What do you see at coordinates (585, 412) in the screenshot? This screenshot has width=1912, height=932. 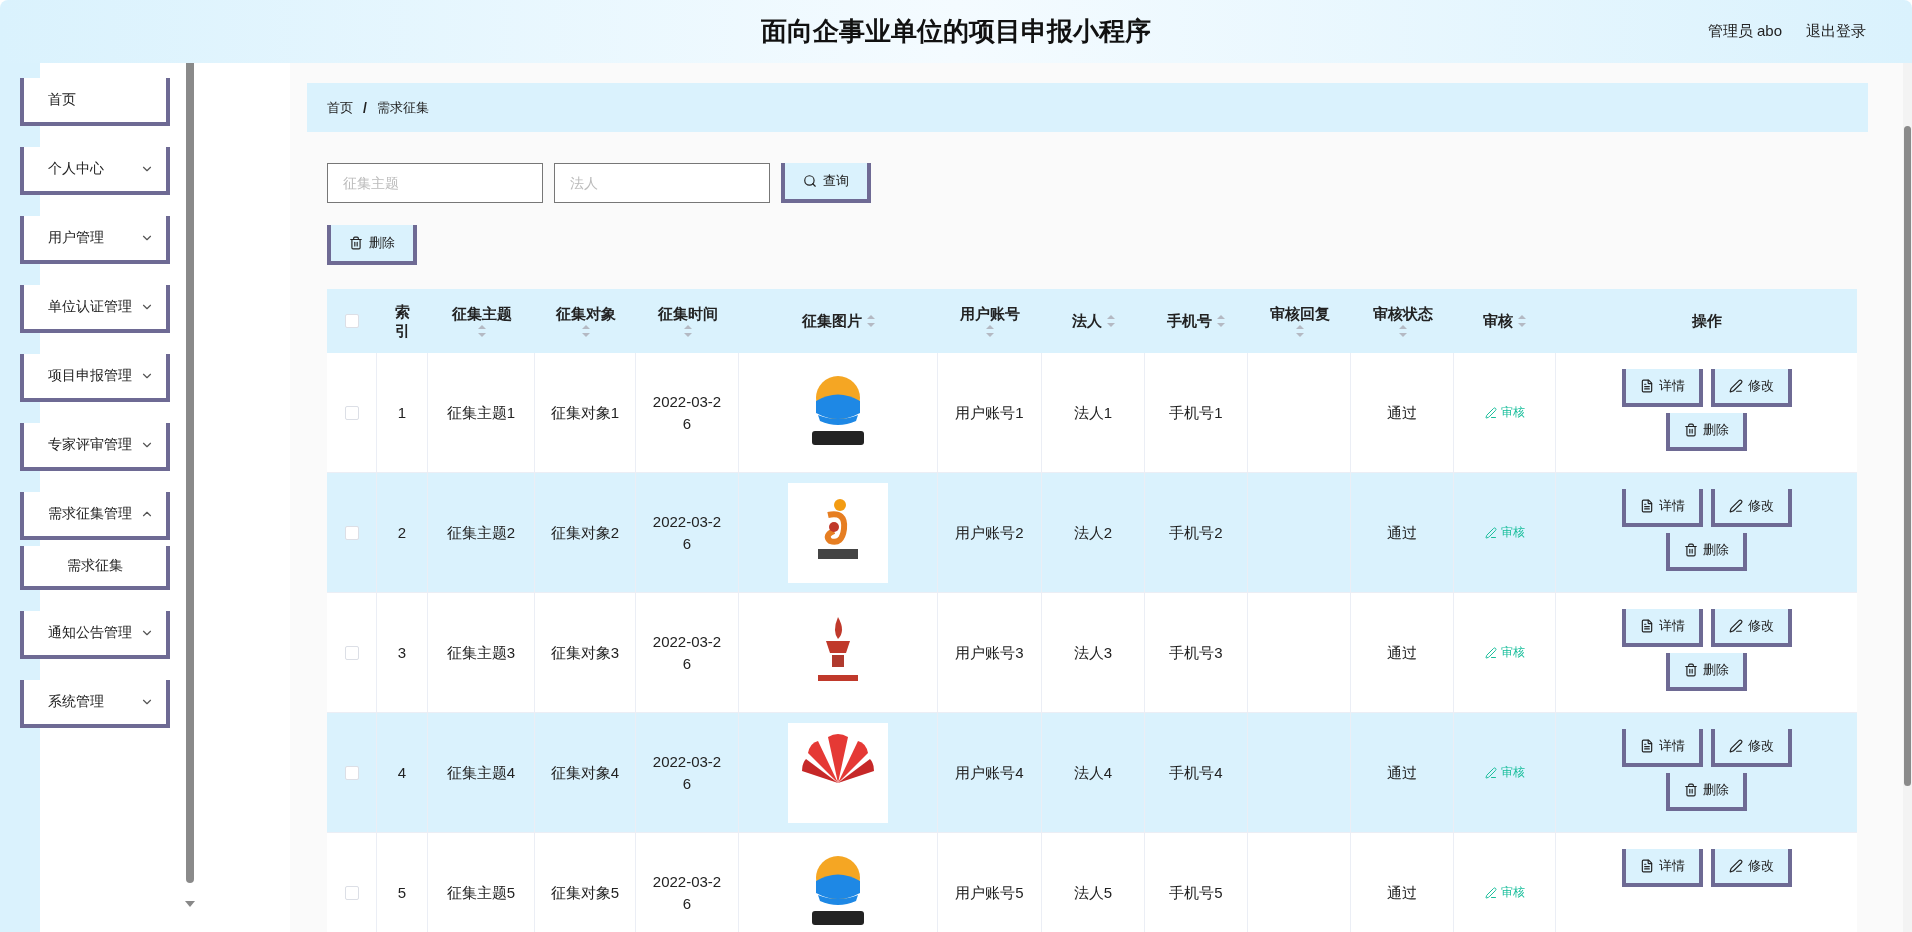 I see `table-cell-text: 征集对象1` at bounding box center [585, 412].